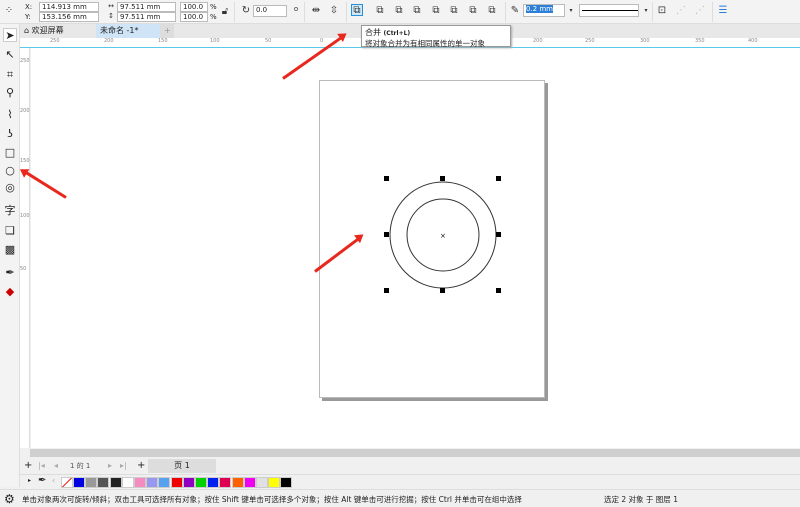  Describe the element at coordinates (10, 171) in the screenshot. I see `ellipse-tool-icon: ○` at that location.